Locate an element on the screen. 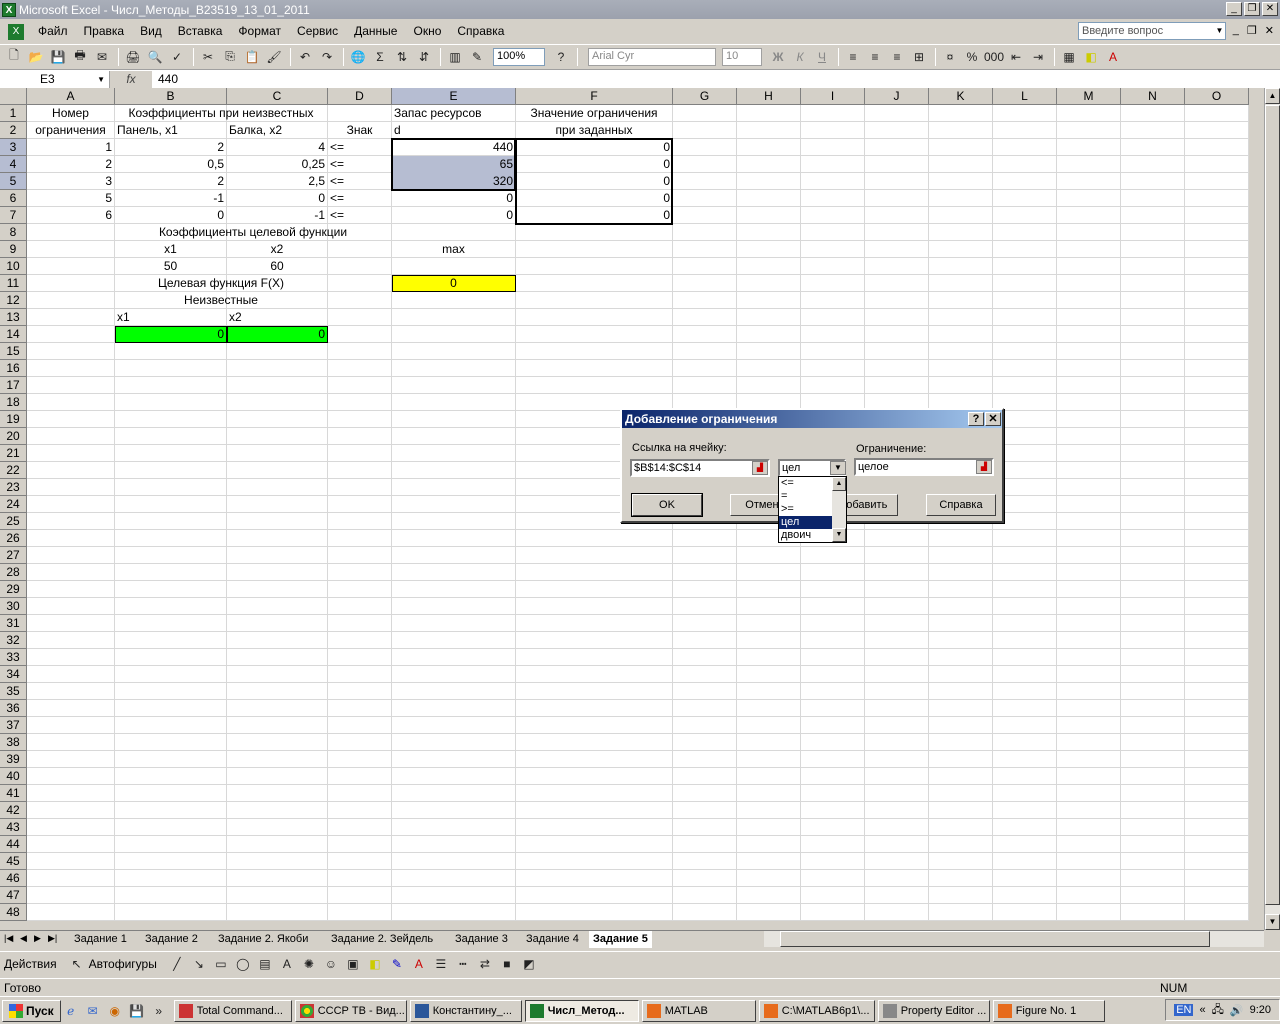  cell-b33 is located at coordinates (171, 657).